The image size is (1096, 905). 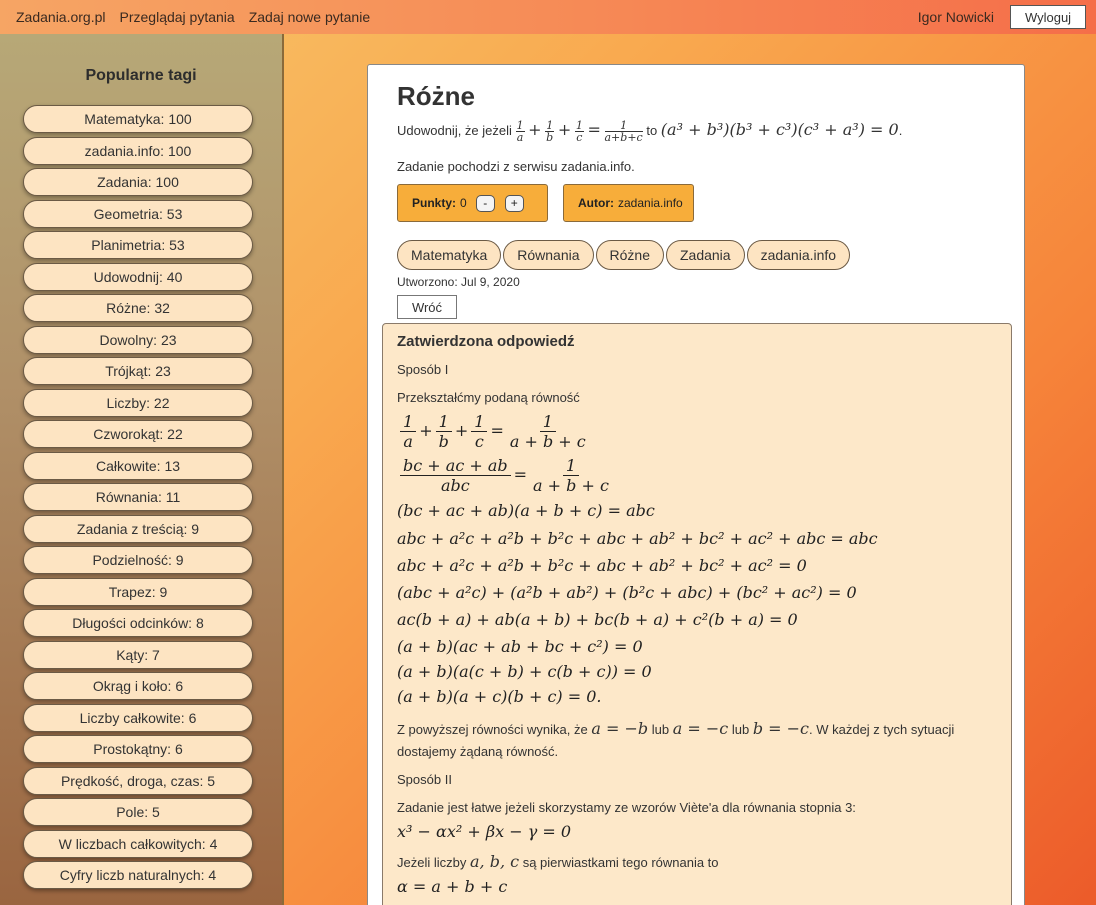 What do you see at coordinates (423, 369) in the screenshot?
I see `method-1-label: Sposób I` at bounding box center [423, 369].